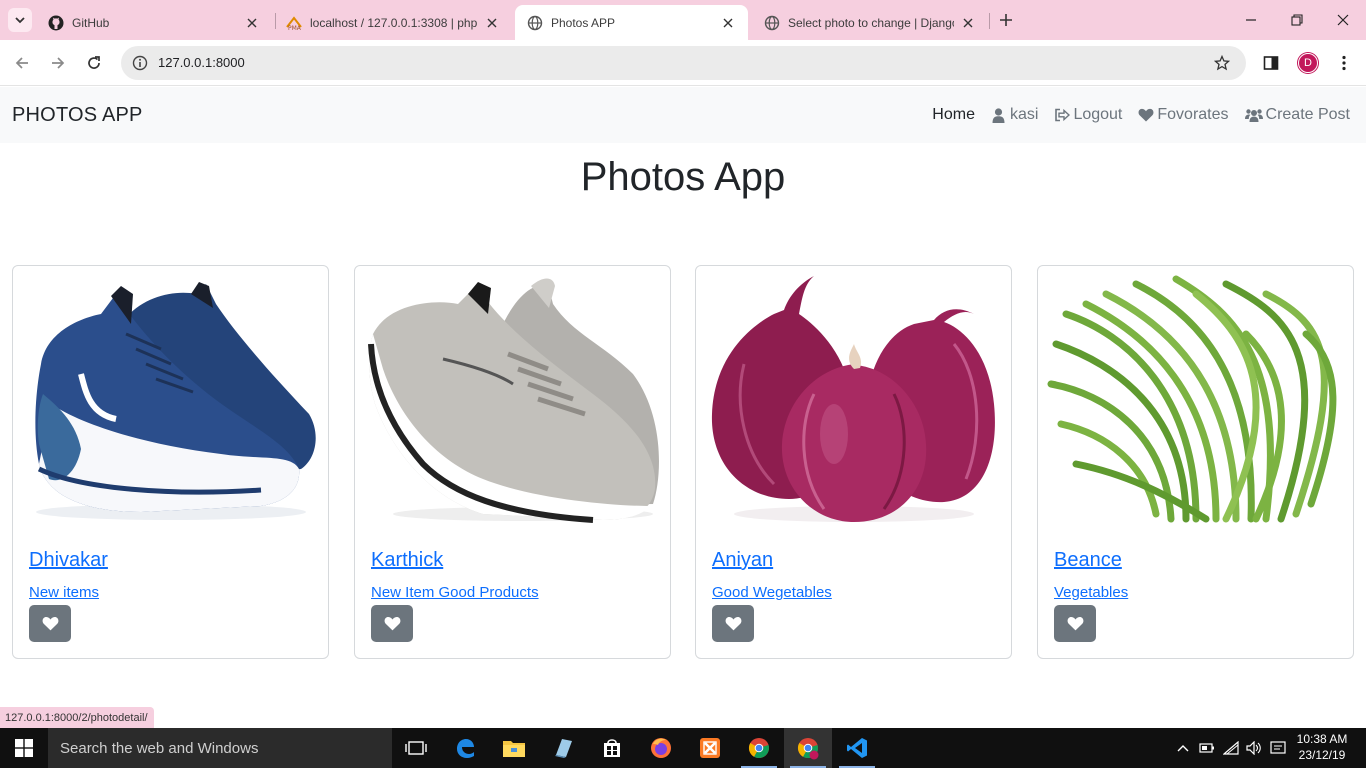 The width and height of the screenshot is (1366, 768). I want to click on wifi-icon, so click(1231, 748).